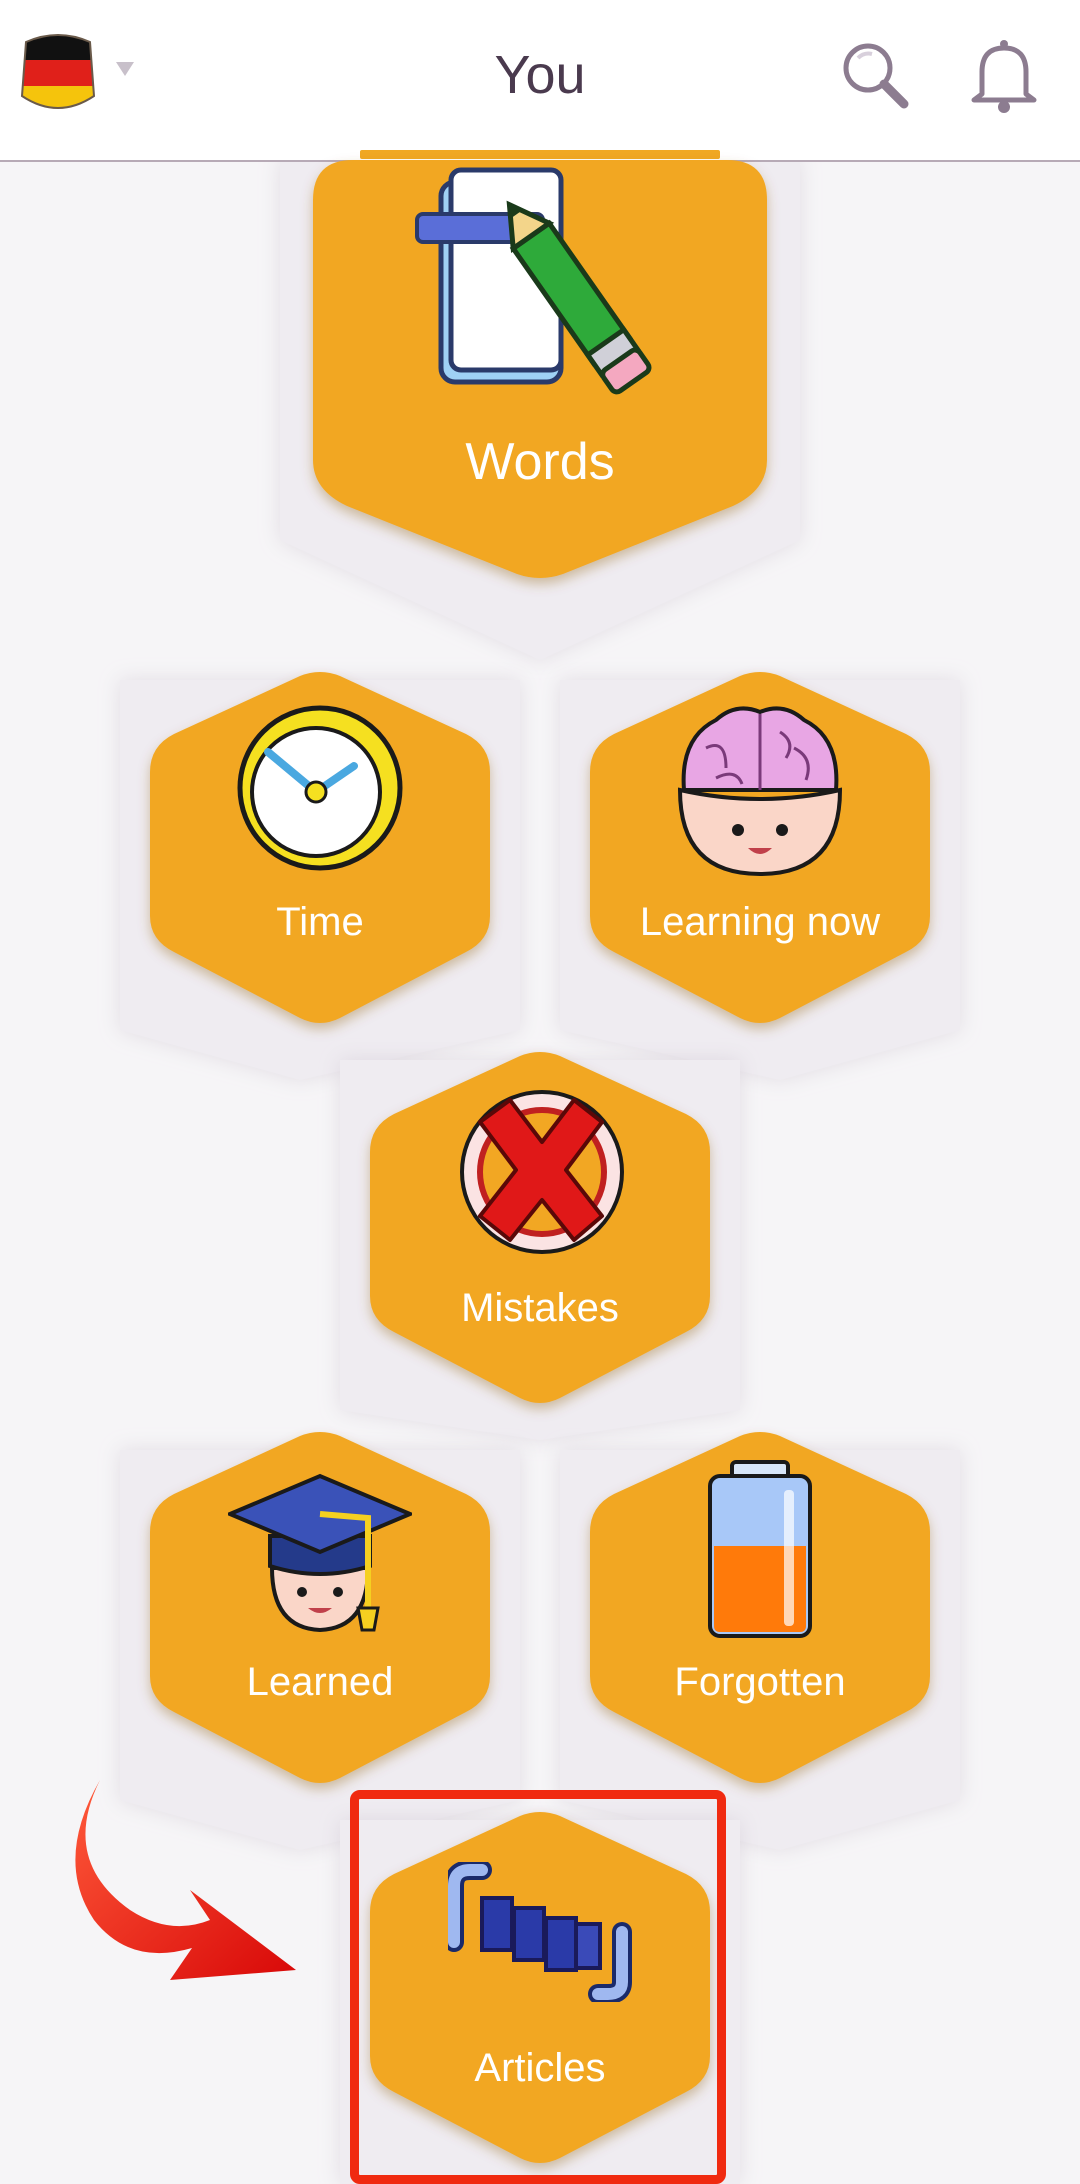 The image size is (1080, 2184). What do you see at coordinates (538, 282) in the screenshot?
I see `notebook-pencil-icon` at bounding box center [538, 282].